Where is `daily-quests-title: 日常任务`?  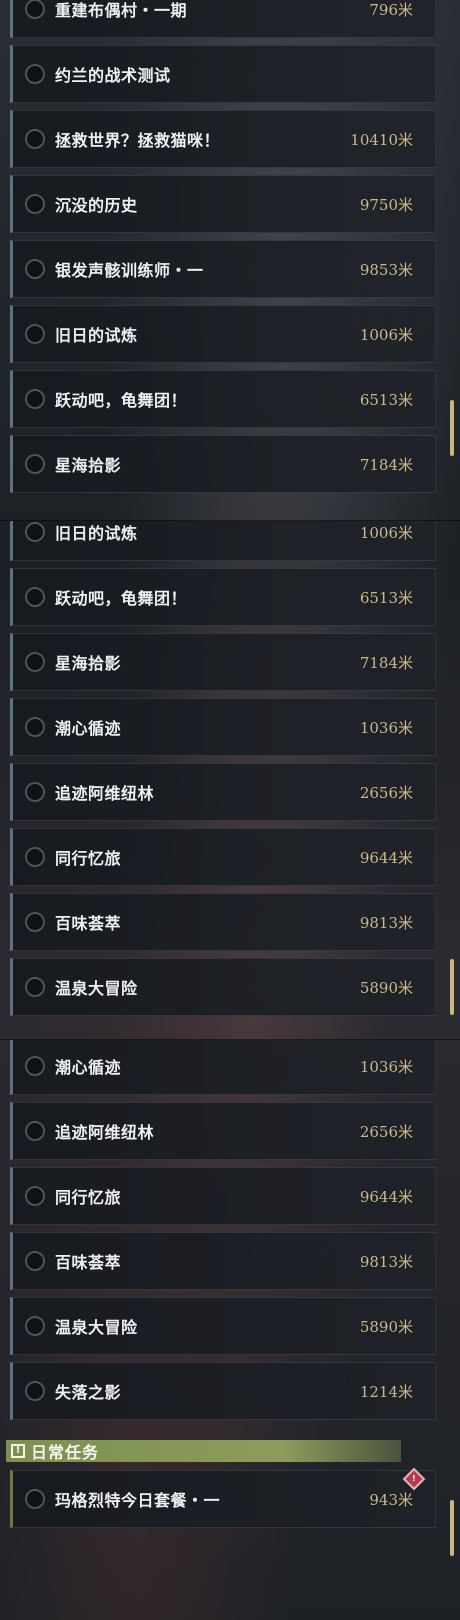 daily-quests-title: 日常任务 is located at coordinates (65, 1452).